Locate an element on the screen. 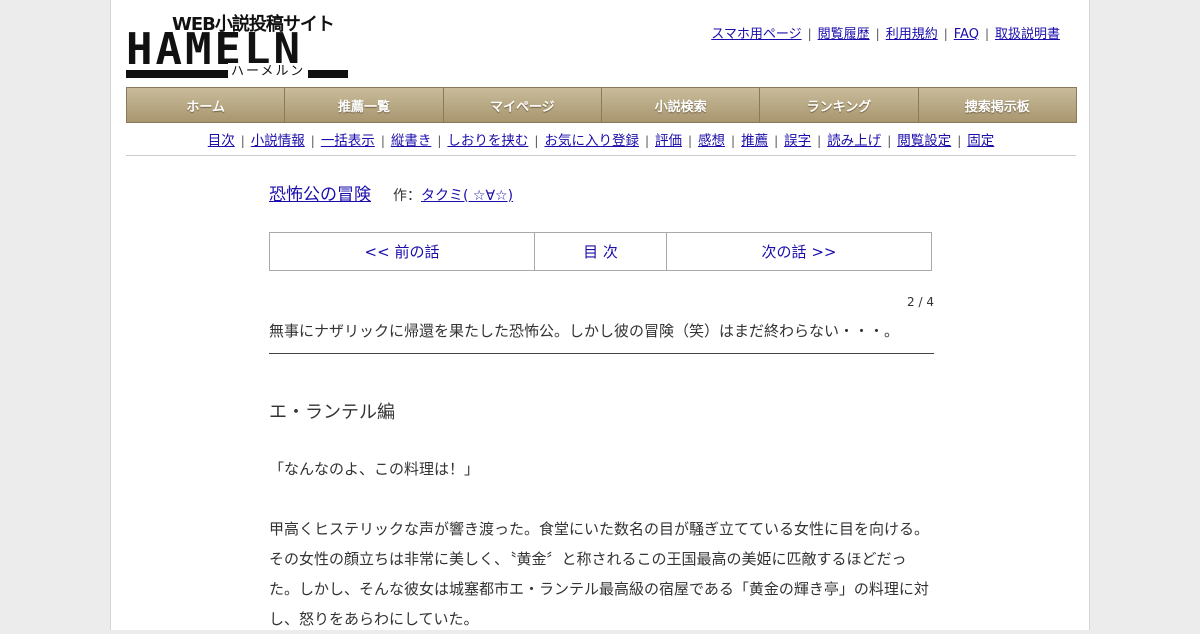 This screenshot has width=1200, height=634. next-episode-button: 次の話 >> is located at coordinates (799, 251).